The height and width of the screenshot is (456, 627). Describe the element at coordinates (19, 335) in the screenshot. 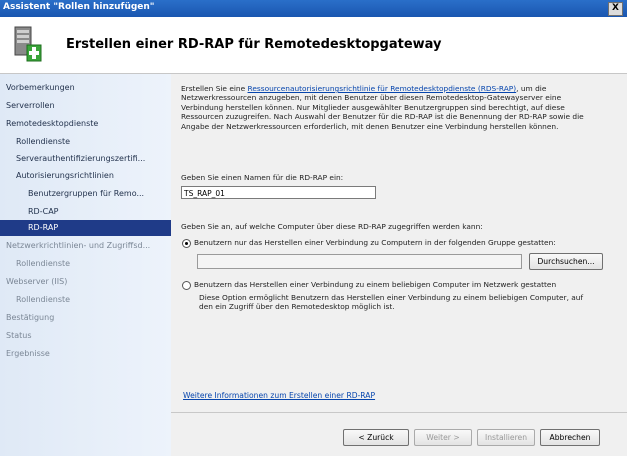

I see `sidebar-item-status: Status` at that location.